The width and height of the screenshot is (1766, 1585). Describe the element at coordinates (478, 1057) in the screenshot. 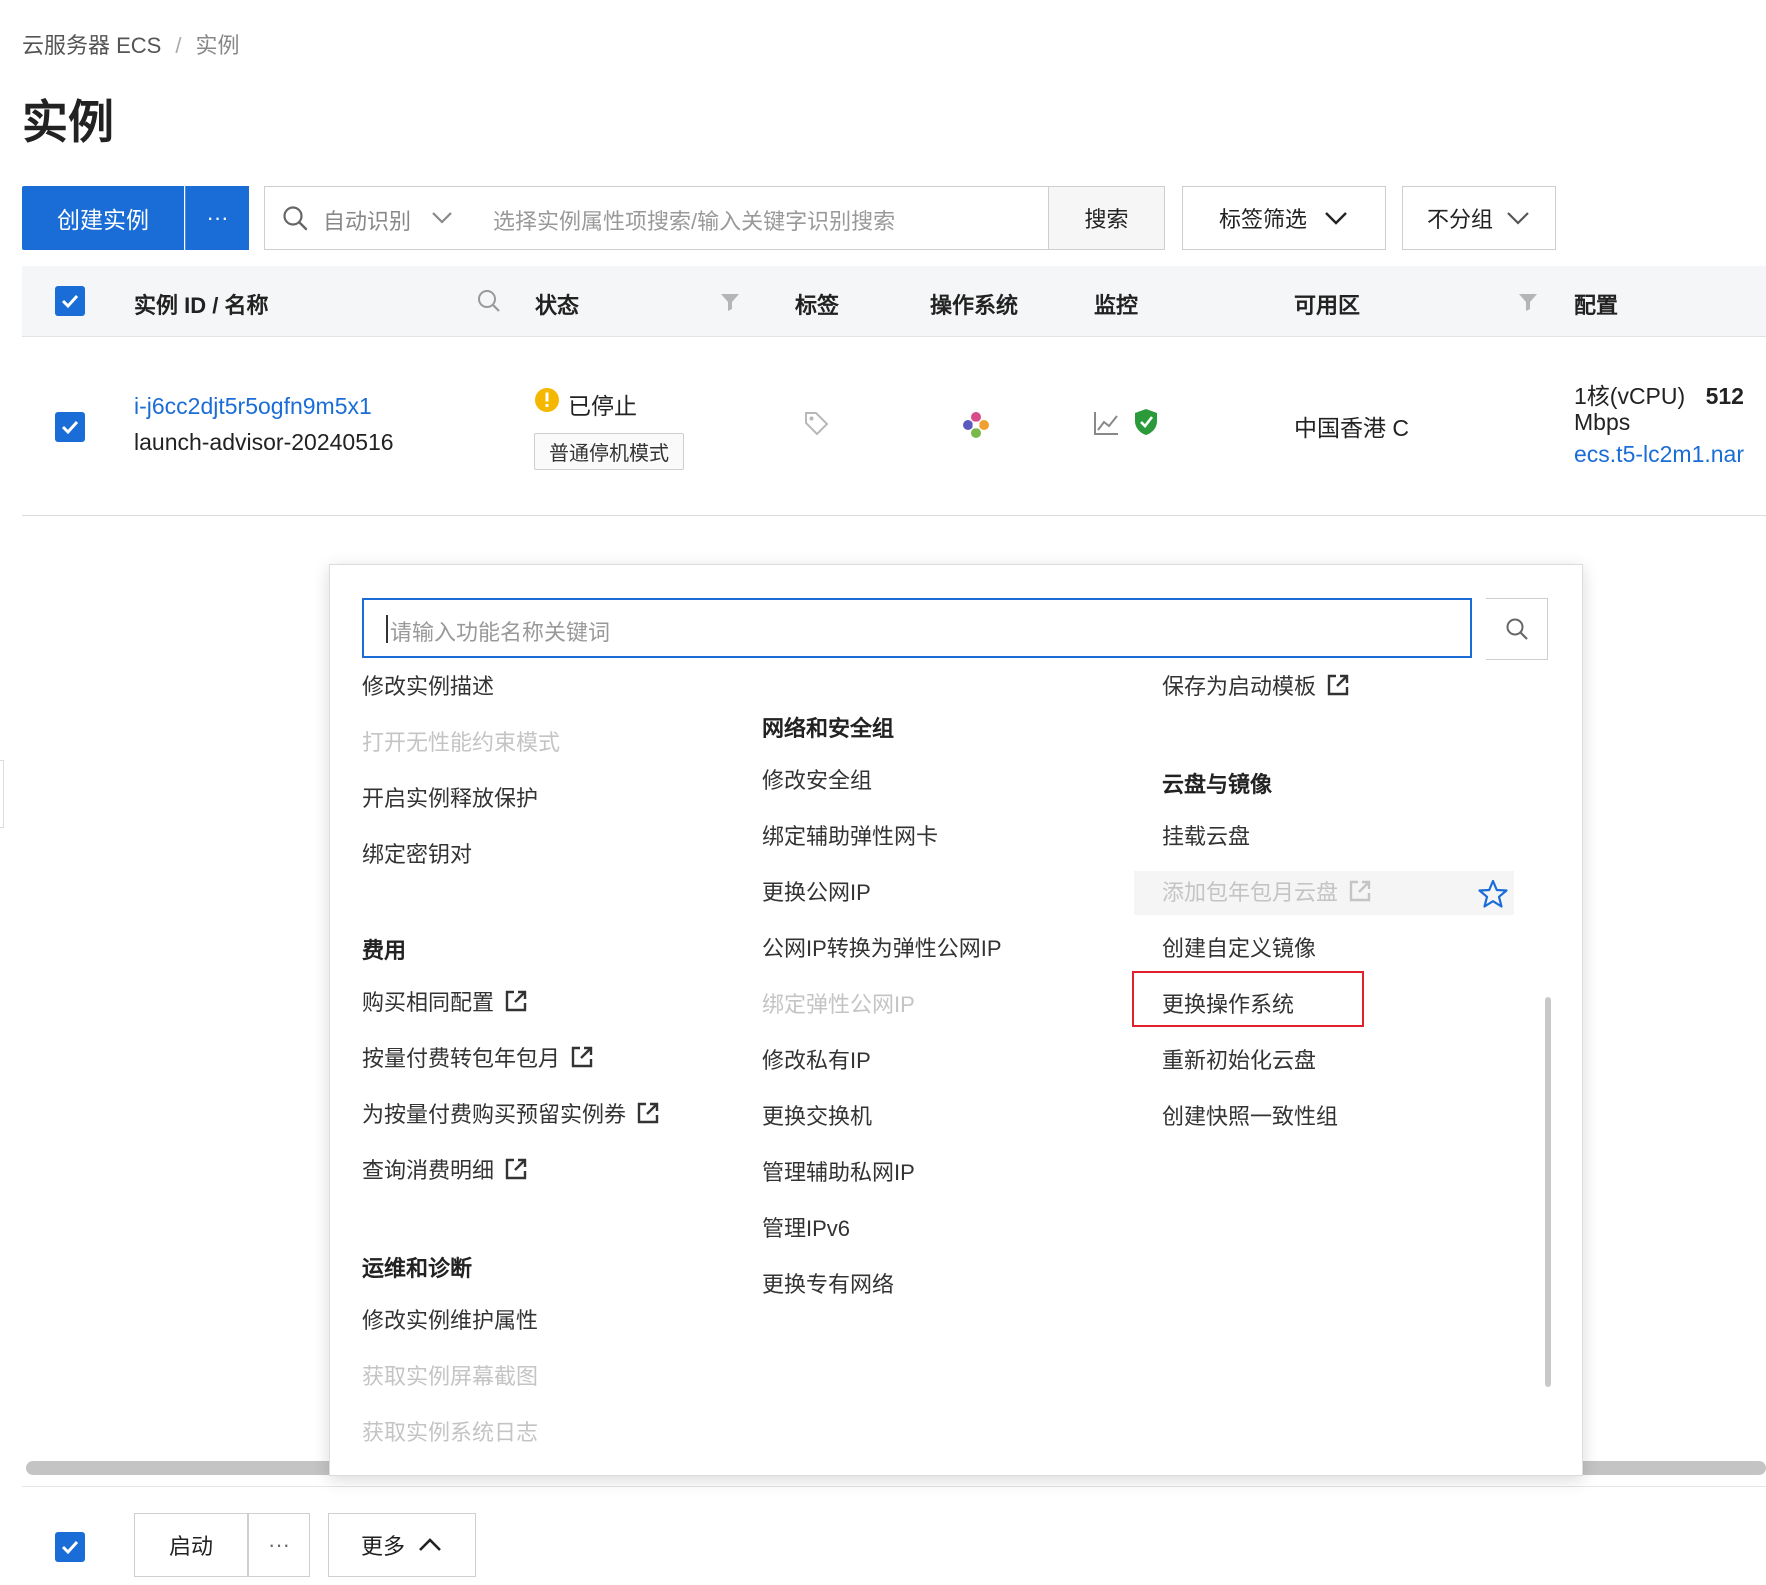

I see `menu-item-convert-to-subscription: 按量付费转包年包月` at that location.